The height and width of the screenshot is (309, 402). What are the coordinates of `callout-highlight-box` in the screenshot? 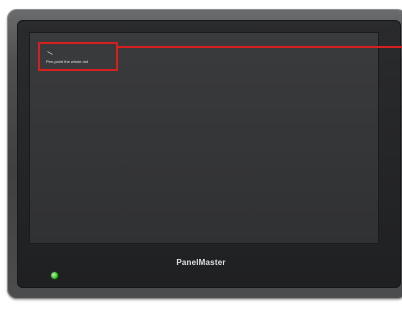 It's located at (78, 56).